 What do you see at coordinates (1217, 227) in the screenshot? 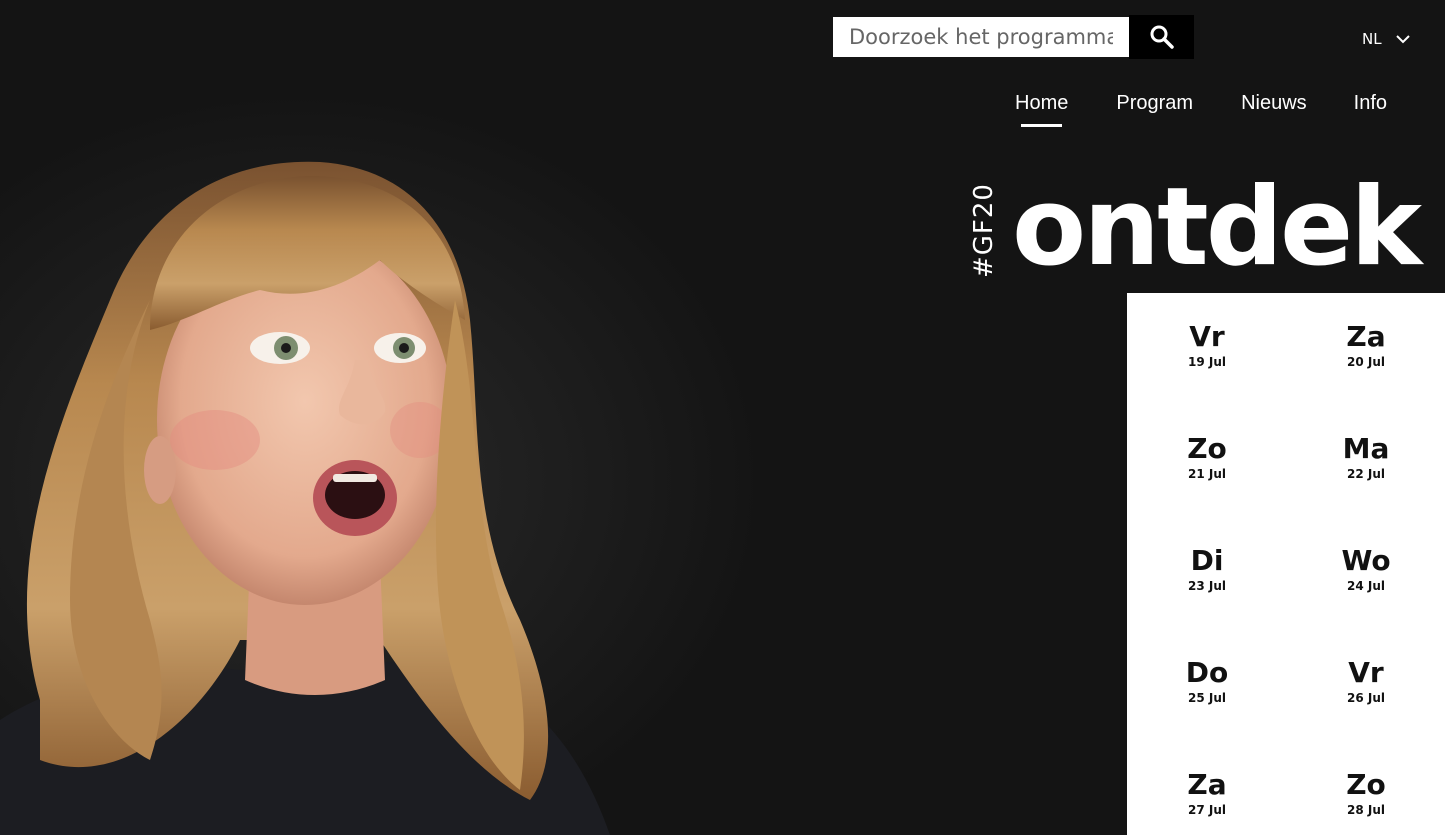
I see `page-title: ontdek` at bounding box center [1217, 227].